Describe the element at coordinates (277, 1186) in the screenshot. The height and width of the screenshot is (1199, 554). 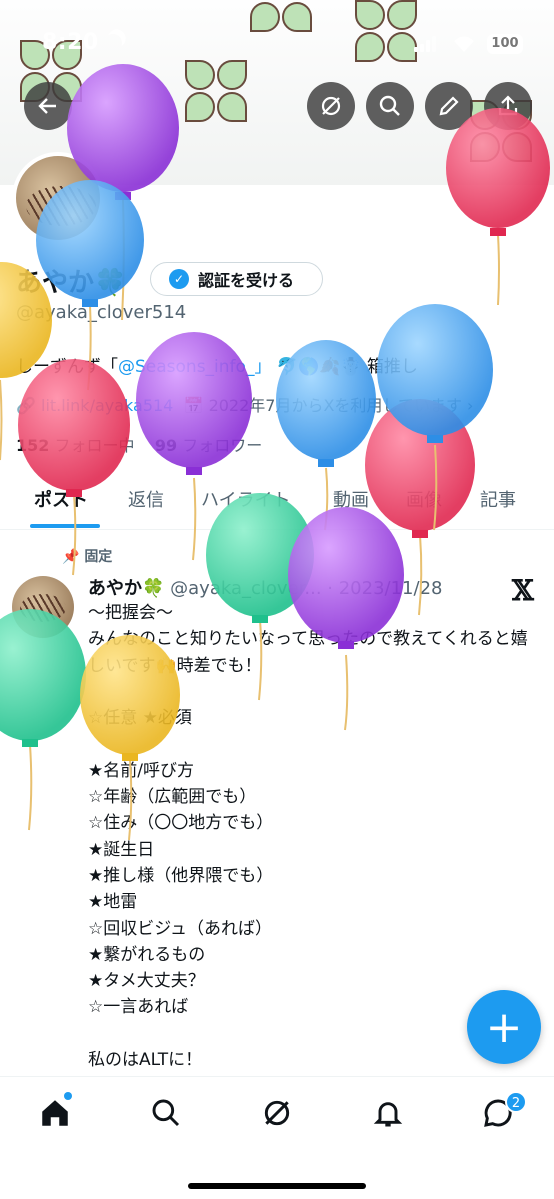
I see `home-indicator` at that location.